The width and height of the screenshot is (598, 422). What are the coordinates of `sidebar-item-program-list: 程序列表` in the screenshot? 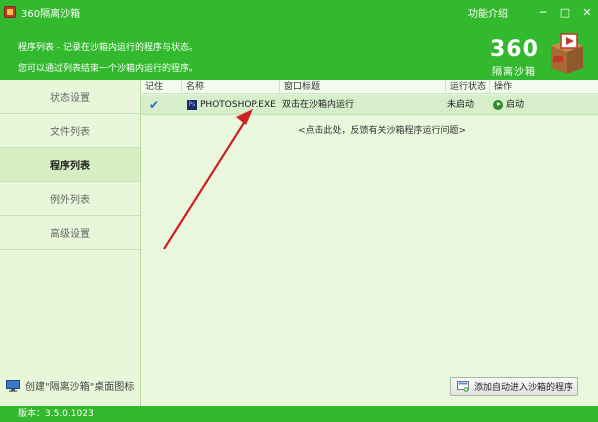 It's located at (70, 165).